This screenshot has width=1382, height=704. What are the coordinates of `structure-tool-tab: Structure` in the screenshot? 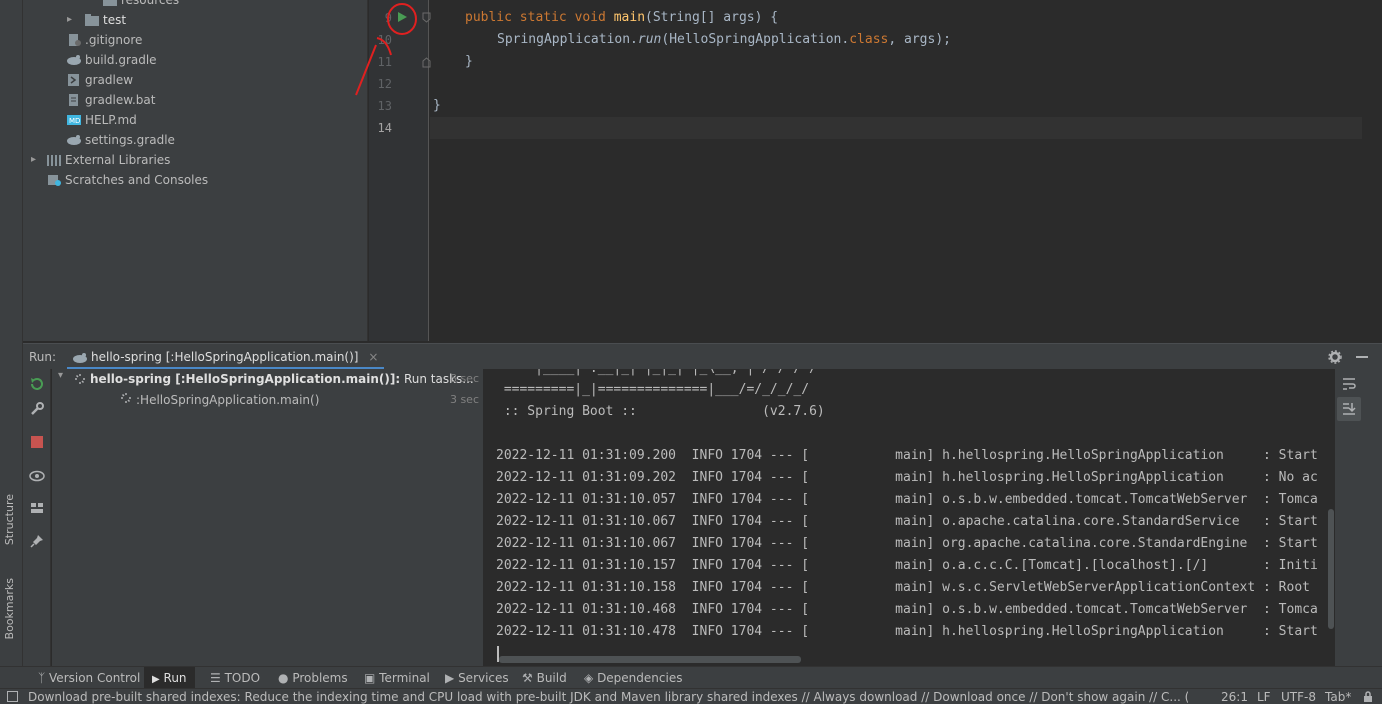 It's located at (11, 526).